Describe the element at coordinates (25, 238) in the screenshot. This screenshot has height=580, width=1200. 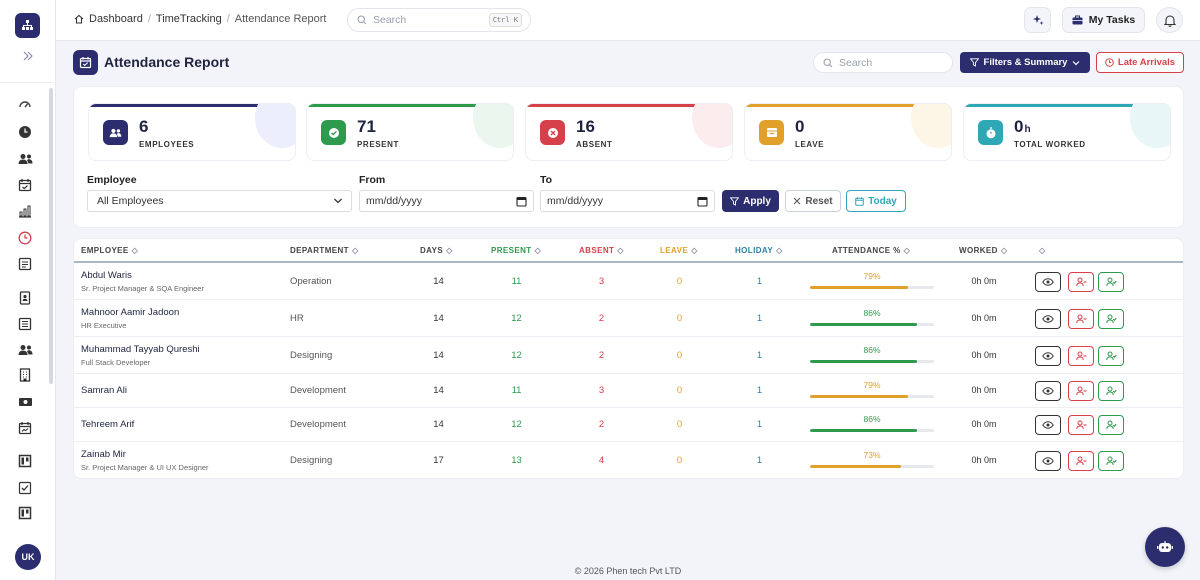
I see `time-tracking-clock-icon` at that location.